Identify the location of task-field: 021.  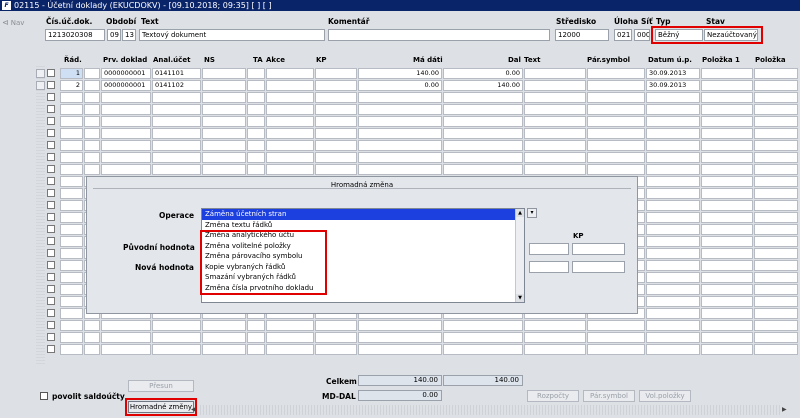
(623, 35).